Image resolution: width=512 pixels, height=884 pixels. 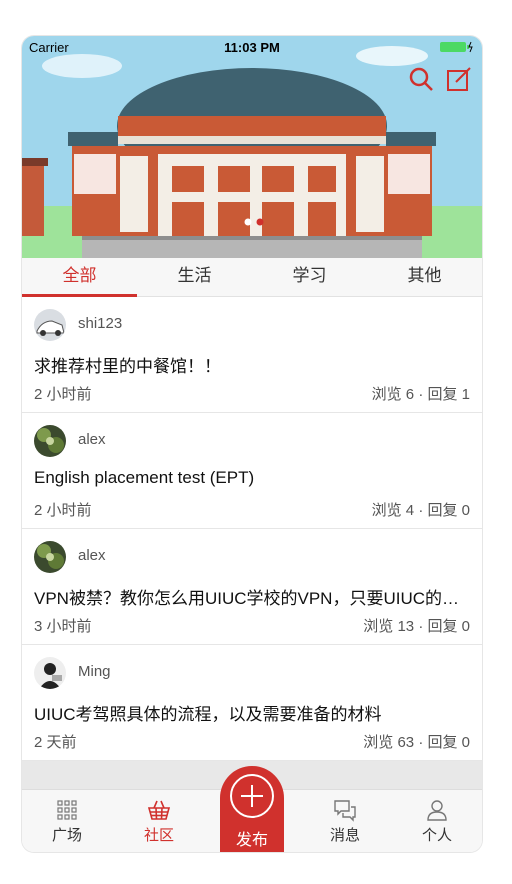 I want to click on post-title: UIUC考驾照具体的流程，以及需要准备的材料, so click(x=253, y=712).